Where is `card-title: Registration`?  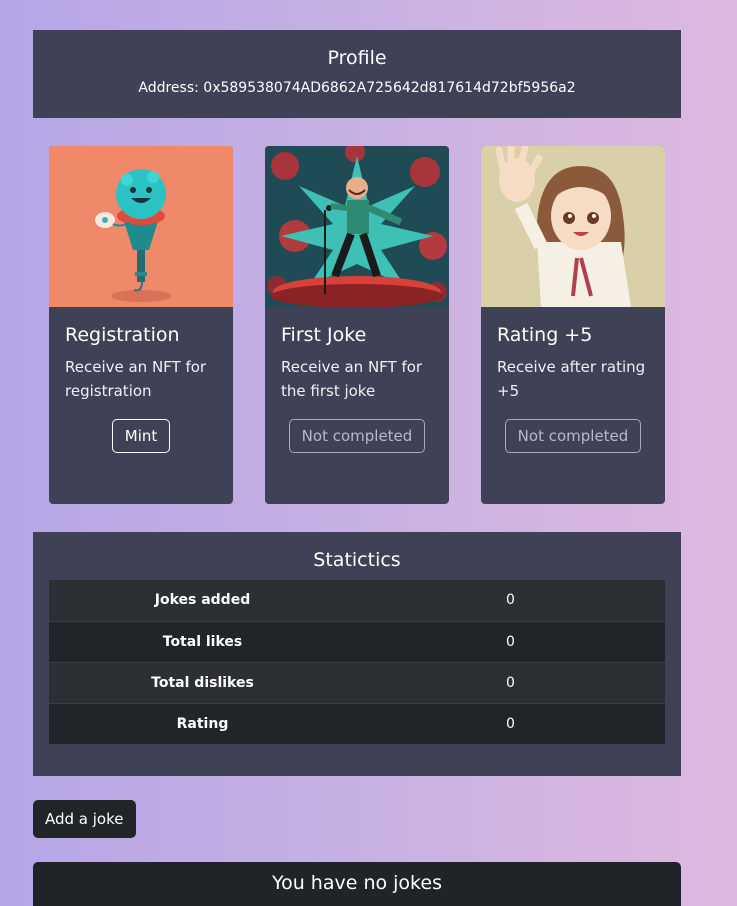 card-title: Registration is located at coordinates (122, 335).